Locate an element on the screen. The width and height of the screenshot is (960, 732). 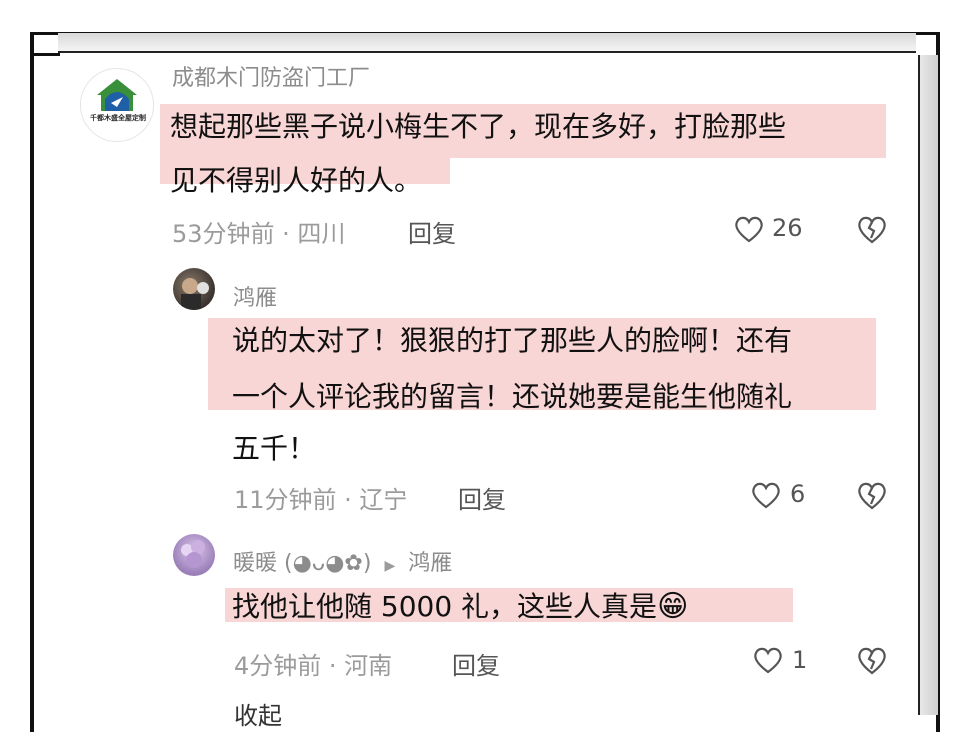
comment-author: 鸿雁 is located at coordinates (255, 296).